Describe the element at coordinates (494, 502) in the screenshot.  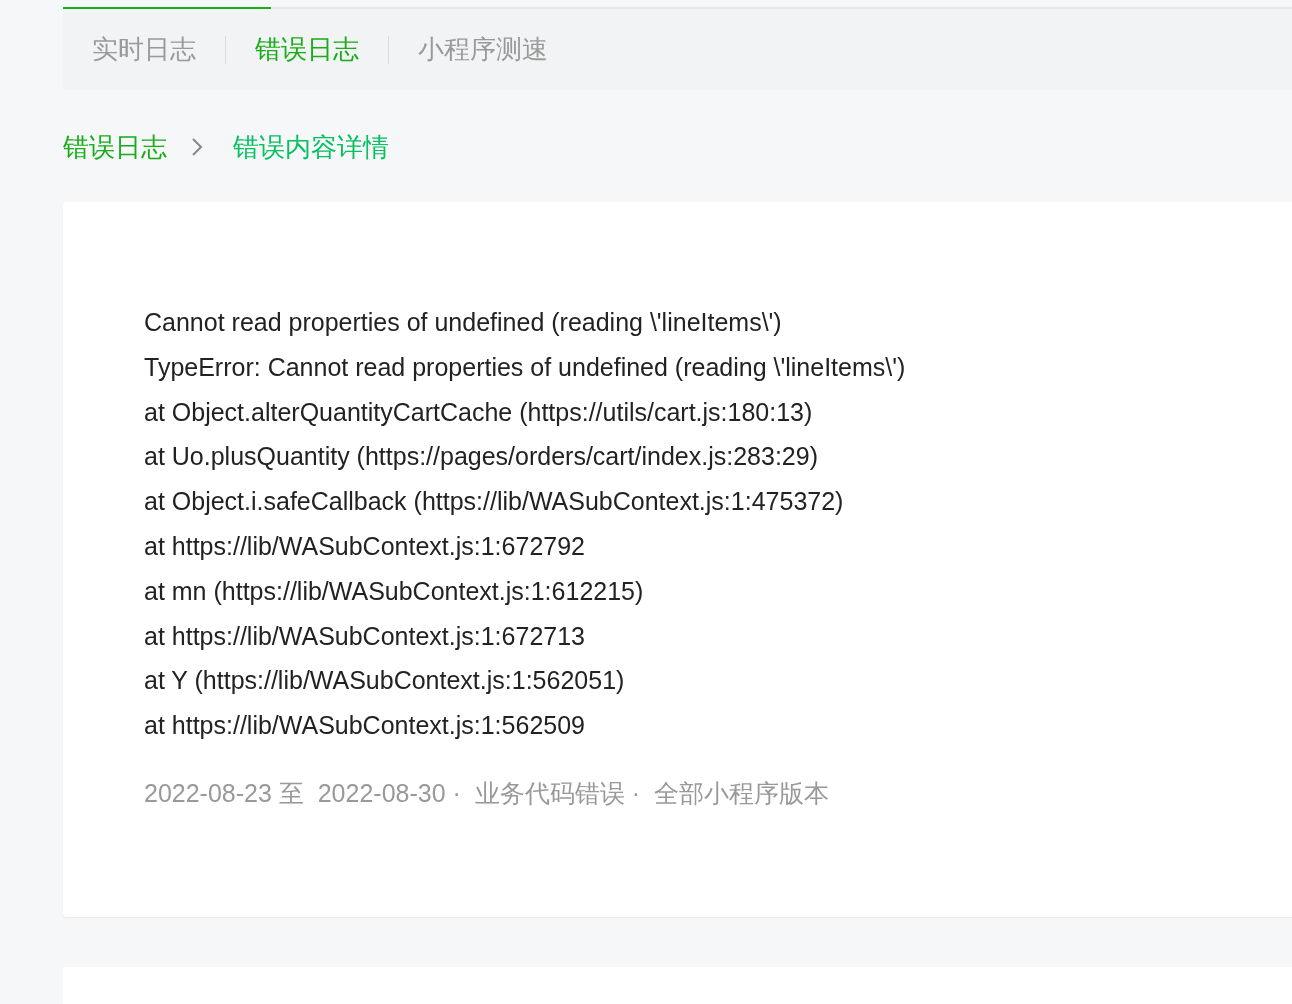
I see `stack-trace-line: at Object.i.safeCallback (https://lib/WASubContext.js:1:475372)` at that location.